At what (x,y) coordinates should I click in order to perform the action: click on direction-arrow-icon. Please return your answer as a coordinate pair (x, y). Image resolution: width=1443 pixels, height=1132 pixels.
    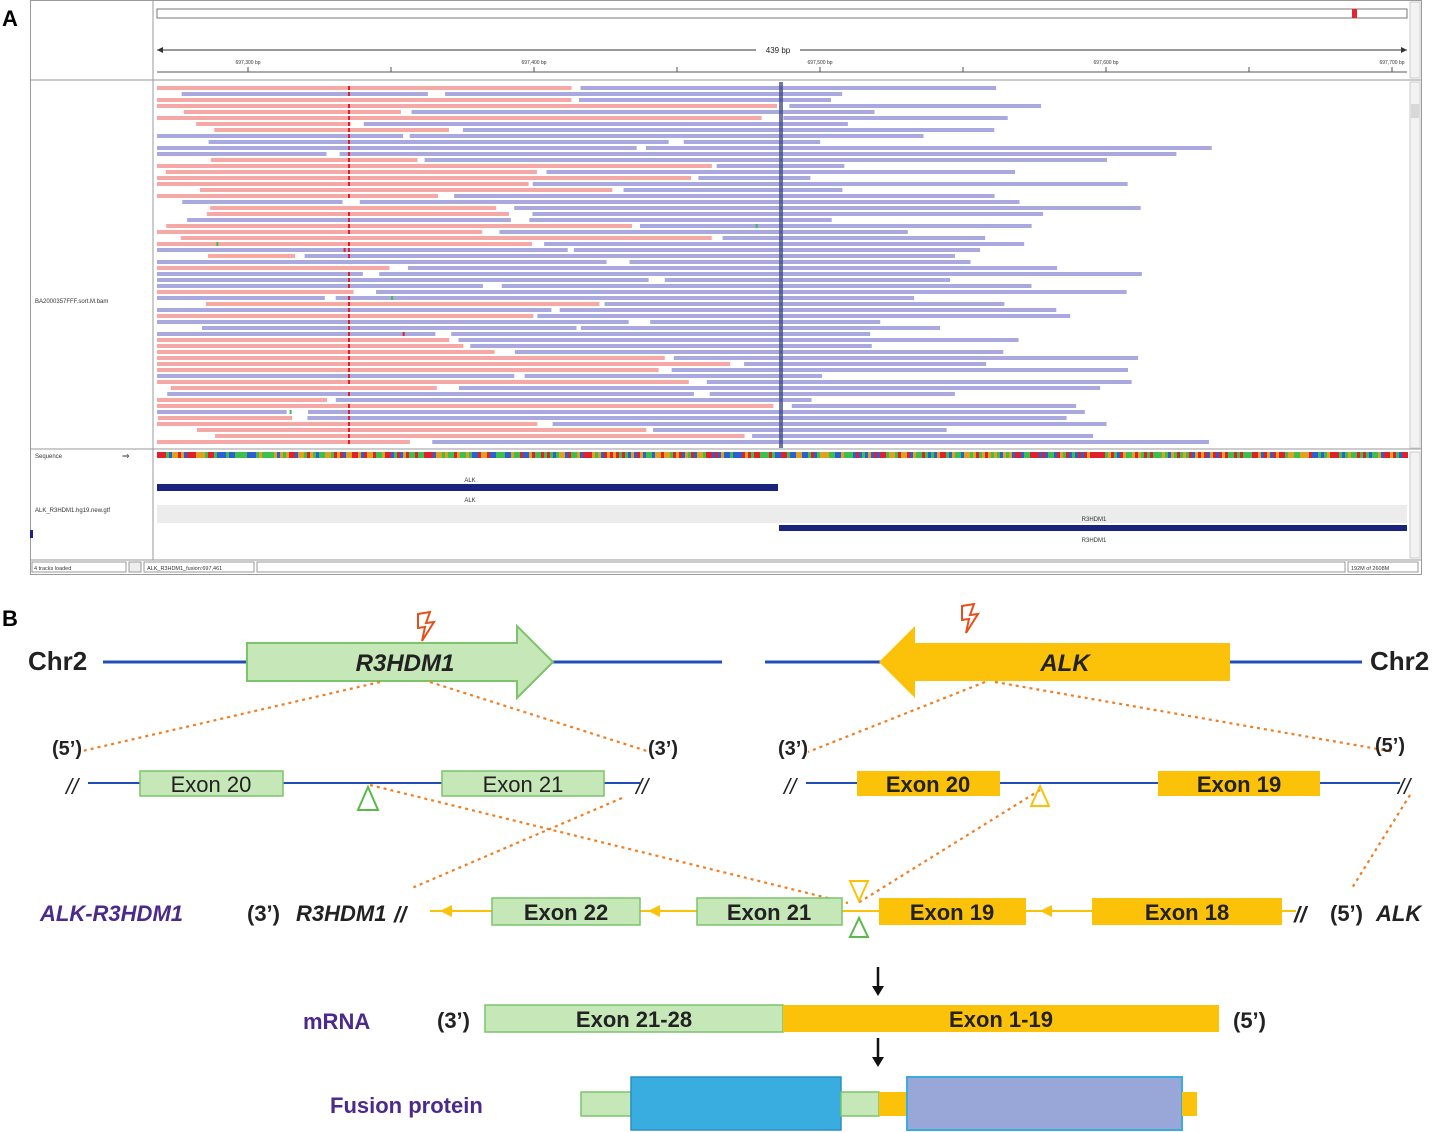
    Looking at the image, I should click on (1046, 911).